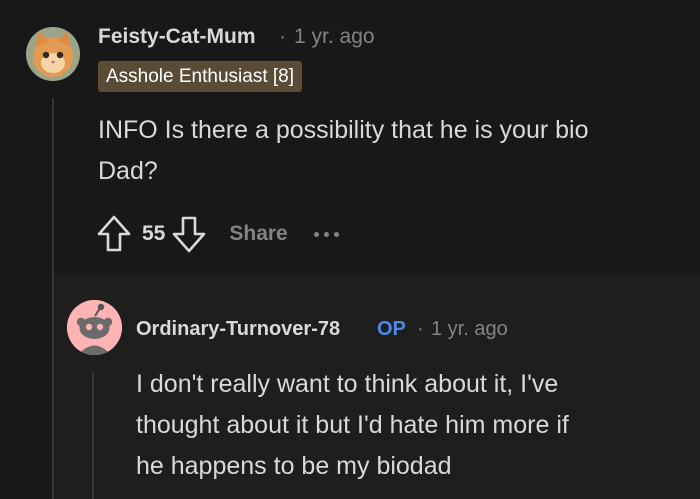  I want to click on upvote-button, so click(114, 234).